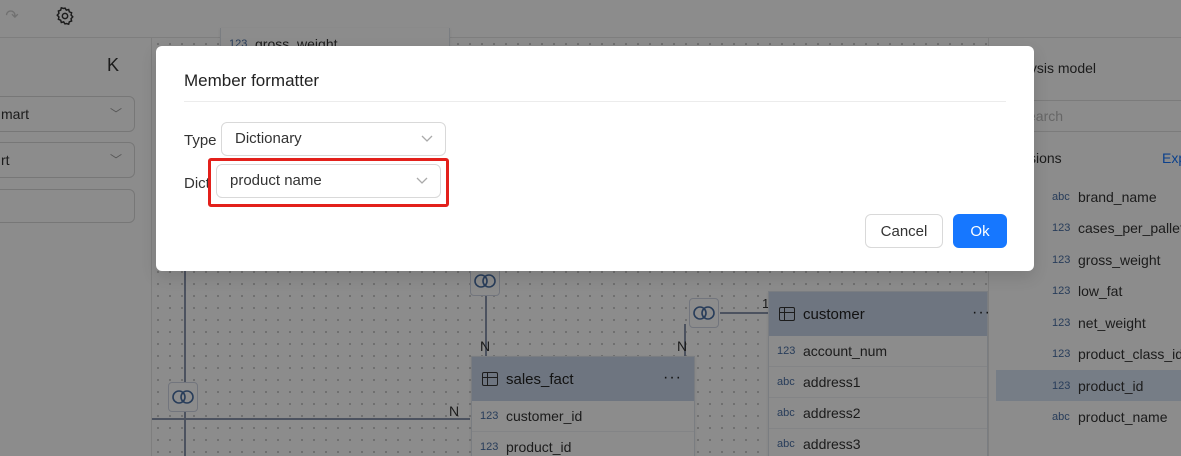 The width and height of the screenshot is (1181, 456). What do you see at coordinates (268, 138) in the screenshot?
I see `type-select-value: Dictionary` at bounding box center [268, 138].